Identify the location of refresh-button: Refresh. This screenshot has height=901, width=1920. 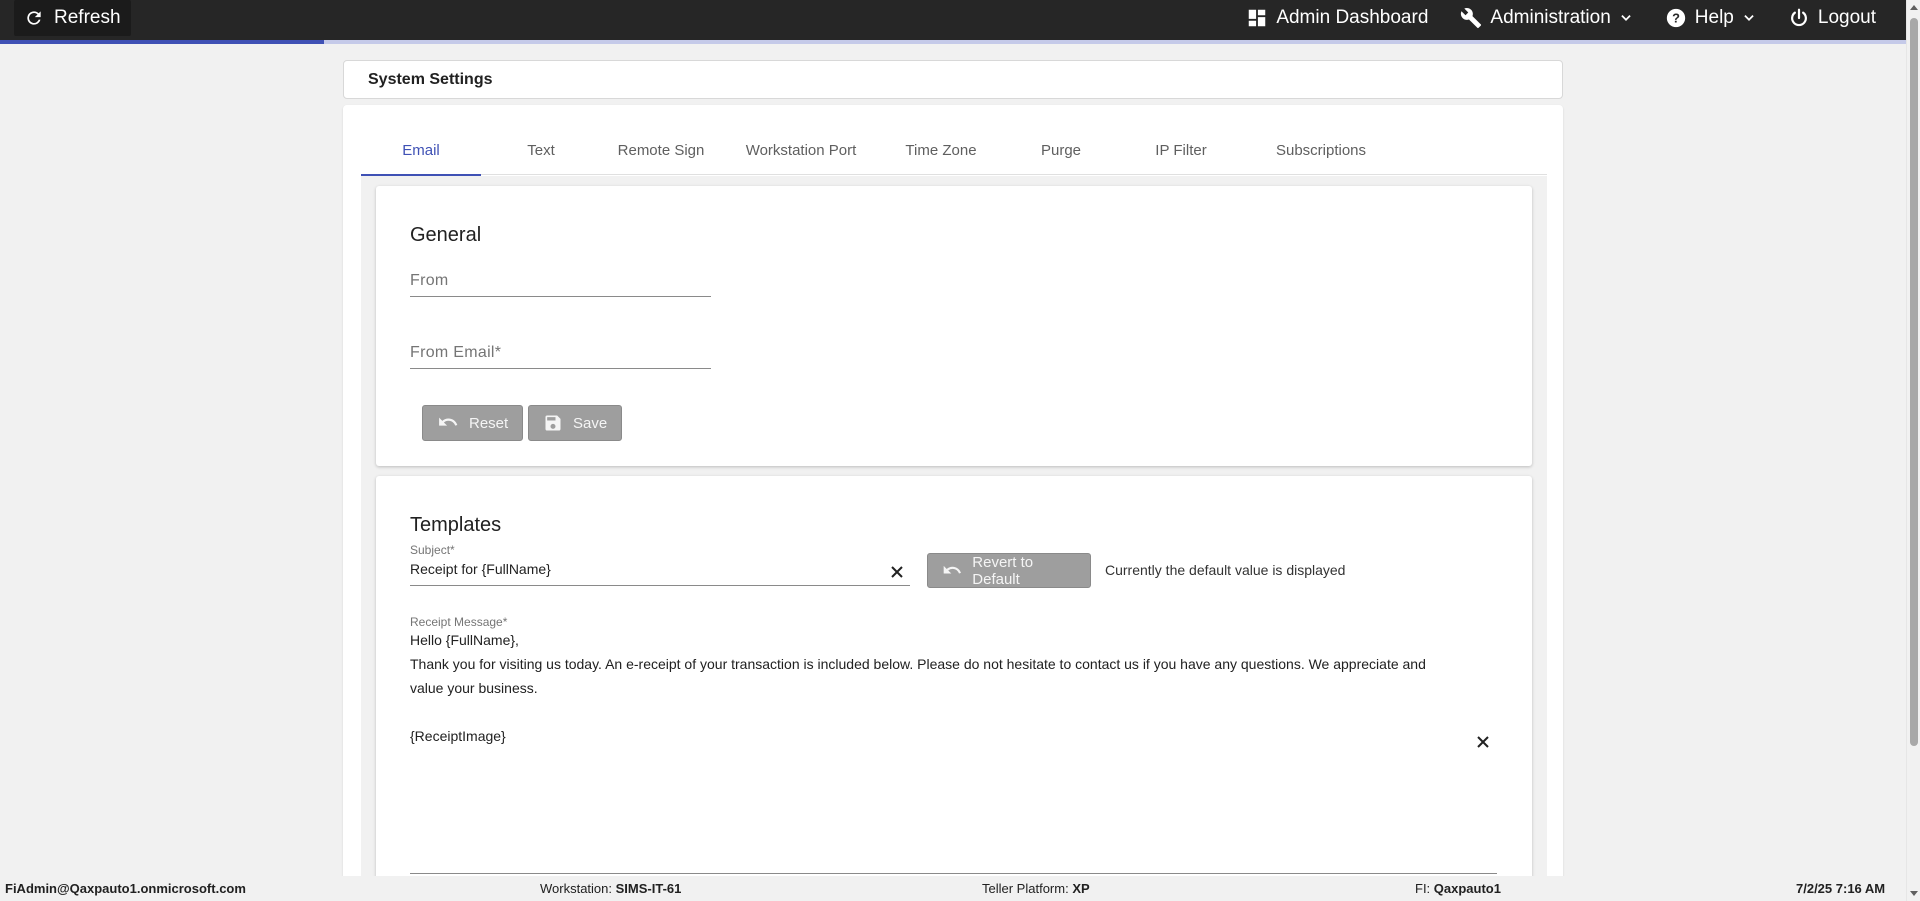
(72, 18).